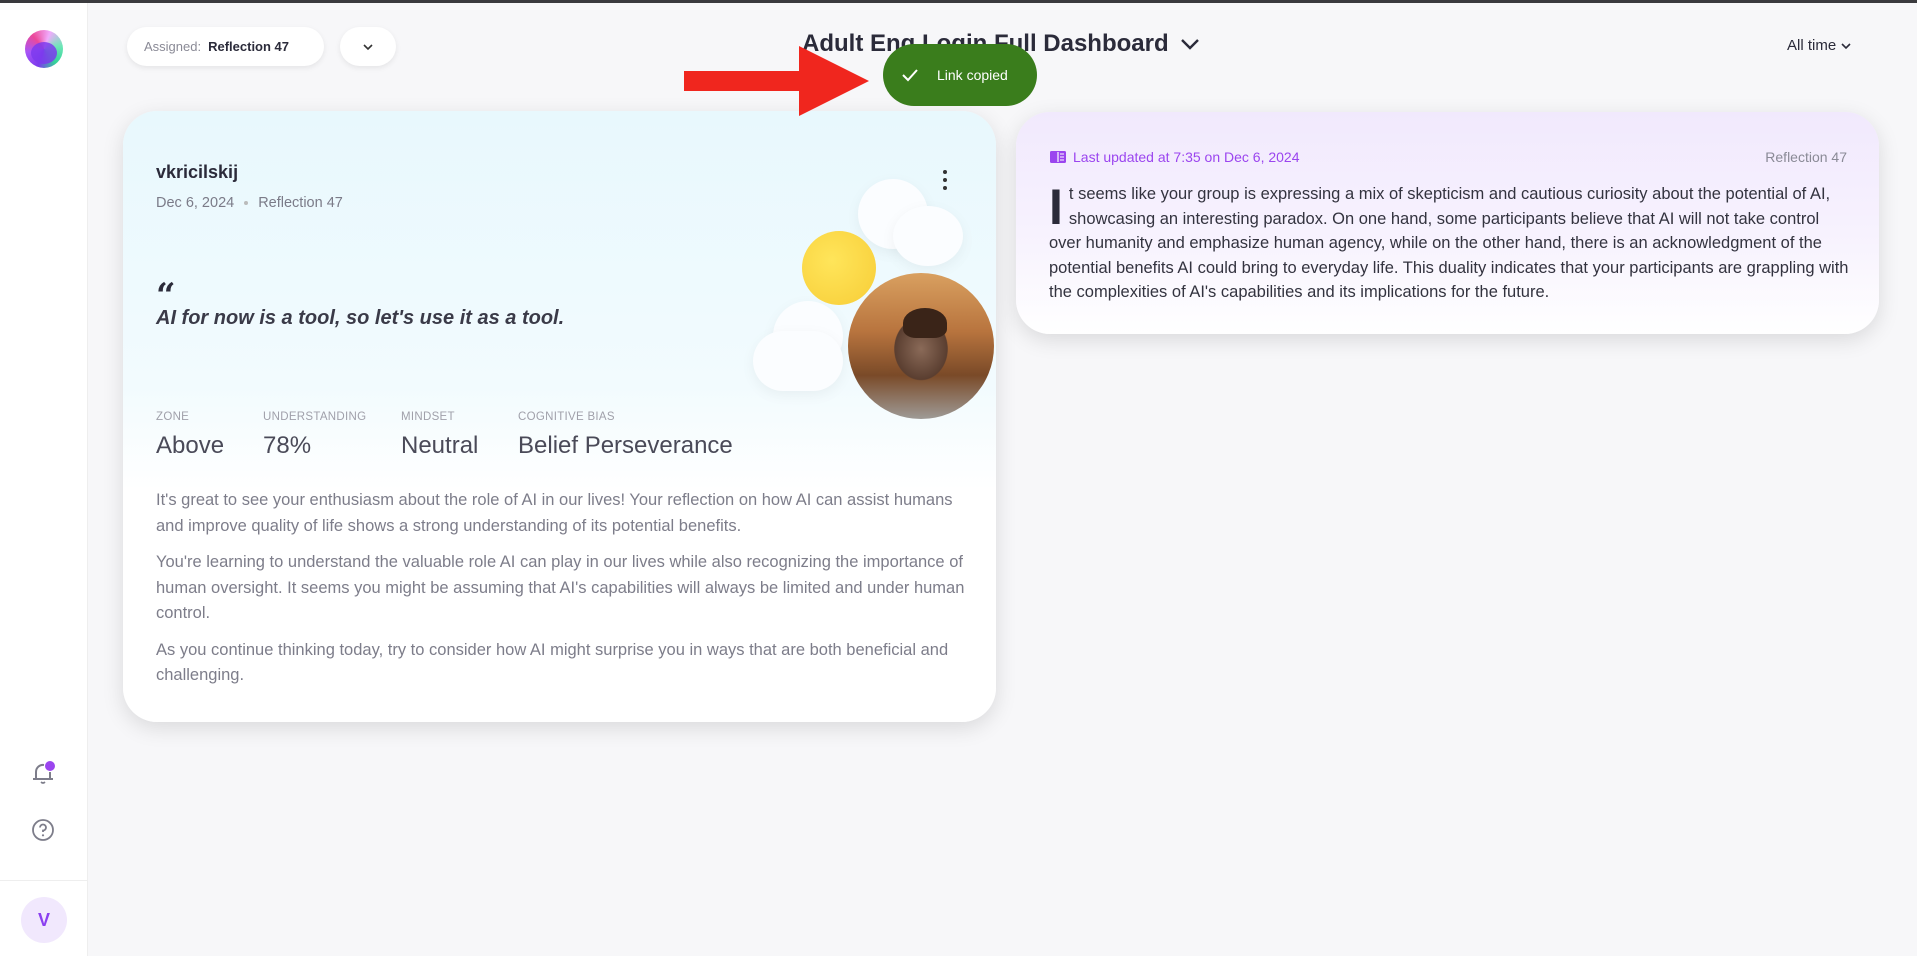  I want to click on notification-bell-icon, so click(43, 773).